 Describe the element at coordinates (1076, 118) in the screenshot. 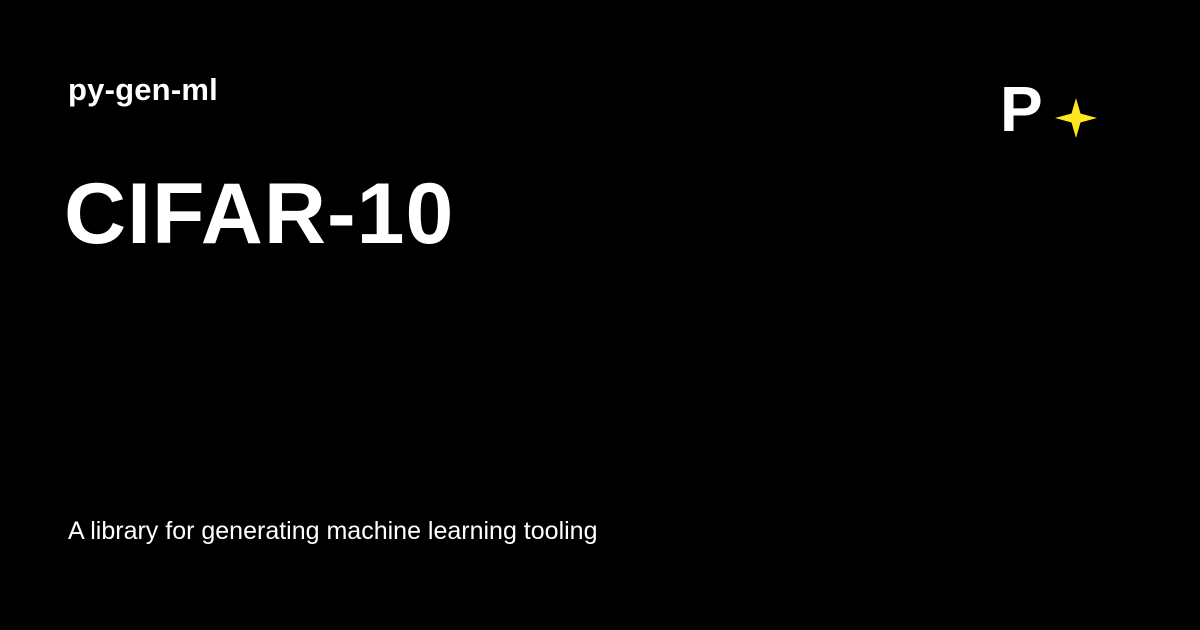

I see `sparkle-icon` at that location.